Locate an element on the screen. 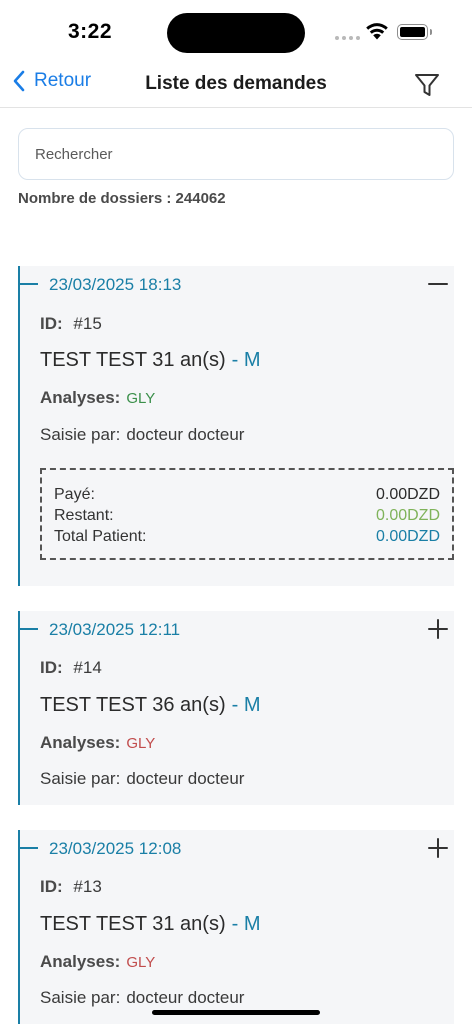 This screenshot has height=1024, width=472. back-button: Retour is located at coordinates (51, 81).